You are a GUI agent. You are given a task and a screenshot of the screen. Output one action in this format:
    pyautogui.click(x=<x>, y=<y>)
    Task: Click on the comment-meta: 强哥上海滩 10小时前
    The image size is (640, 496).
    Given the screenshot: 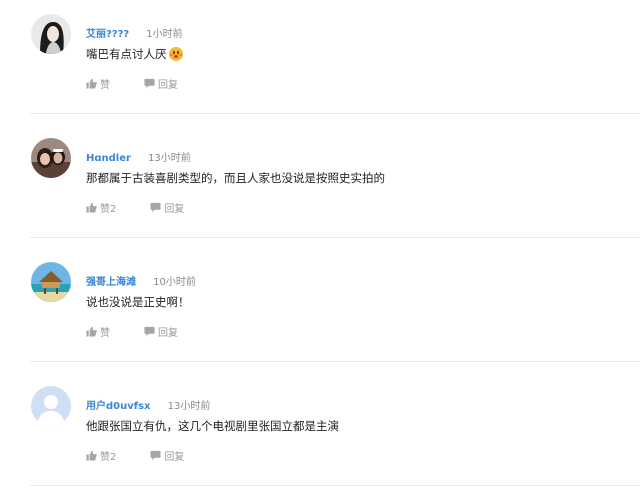 What is the action you would take?
    pyautogui.click(x=141, y=279)
    